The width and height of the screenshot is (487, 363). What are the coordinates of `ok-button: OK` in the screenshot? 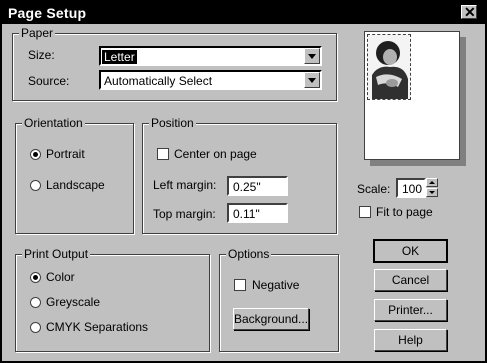 It's located at (410, 251).